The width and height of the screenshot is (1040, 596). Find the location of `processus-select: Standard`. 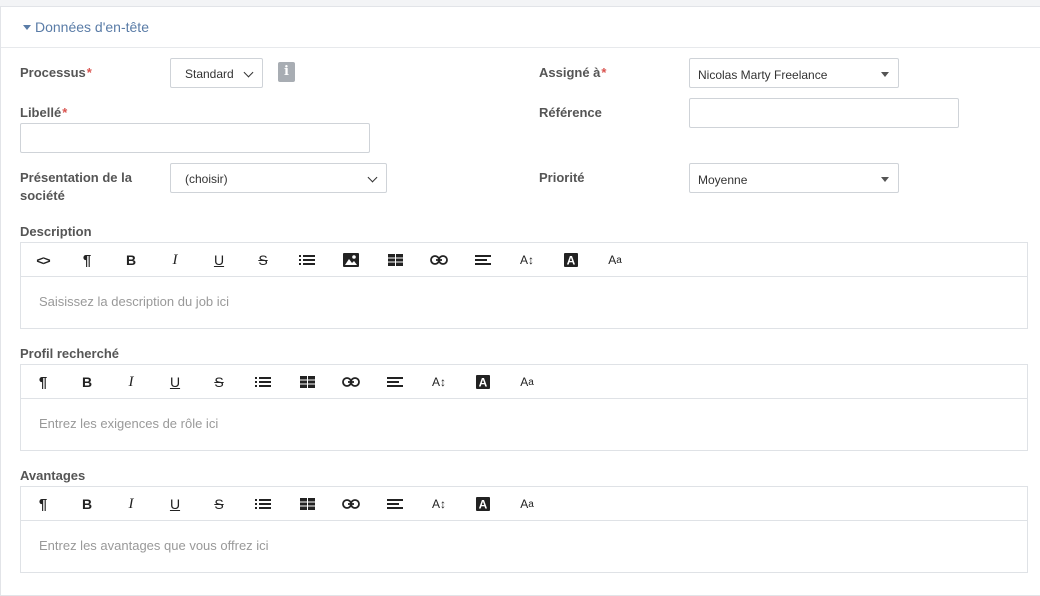

processus-select: Standard is located at coordinates (216, 73).